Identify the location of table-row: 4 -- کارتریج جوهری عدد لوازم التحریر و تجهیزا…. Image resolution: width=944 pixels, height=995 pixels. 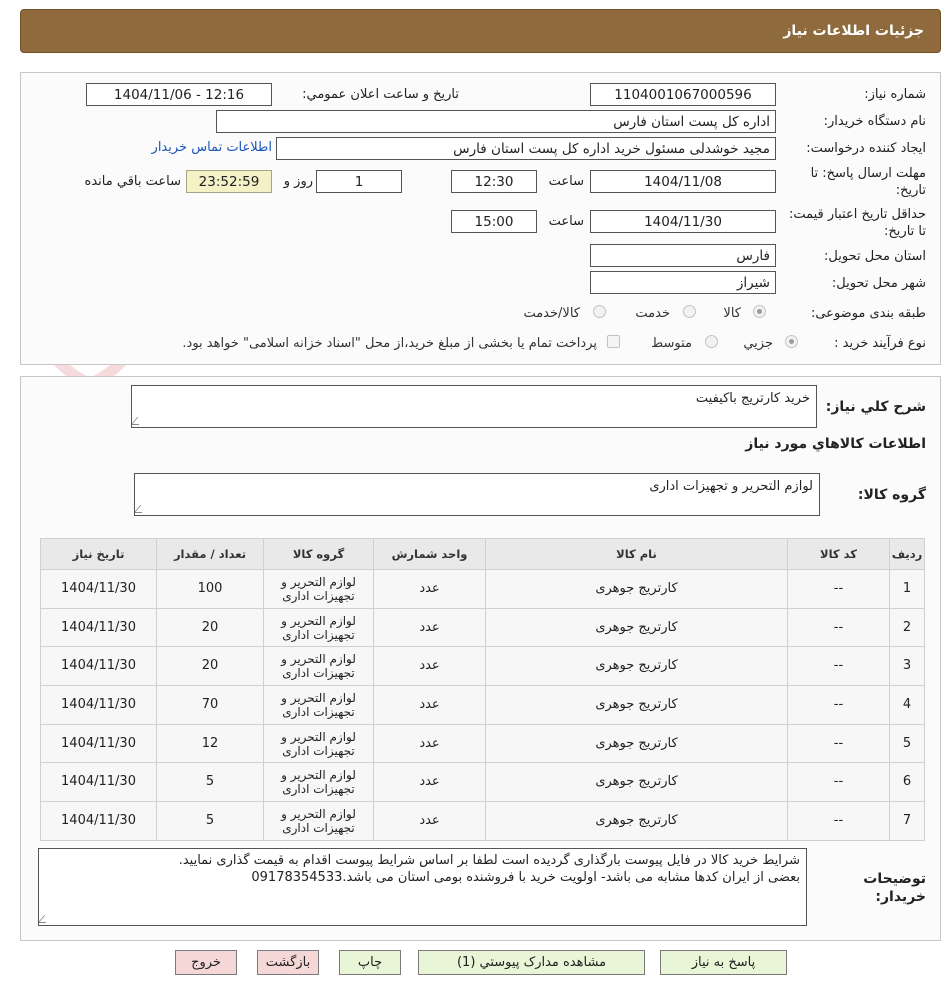
(482, 705).